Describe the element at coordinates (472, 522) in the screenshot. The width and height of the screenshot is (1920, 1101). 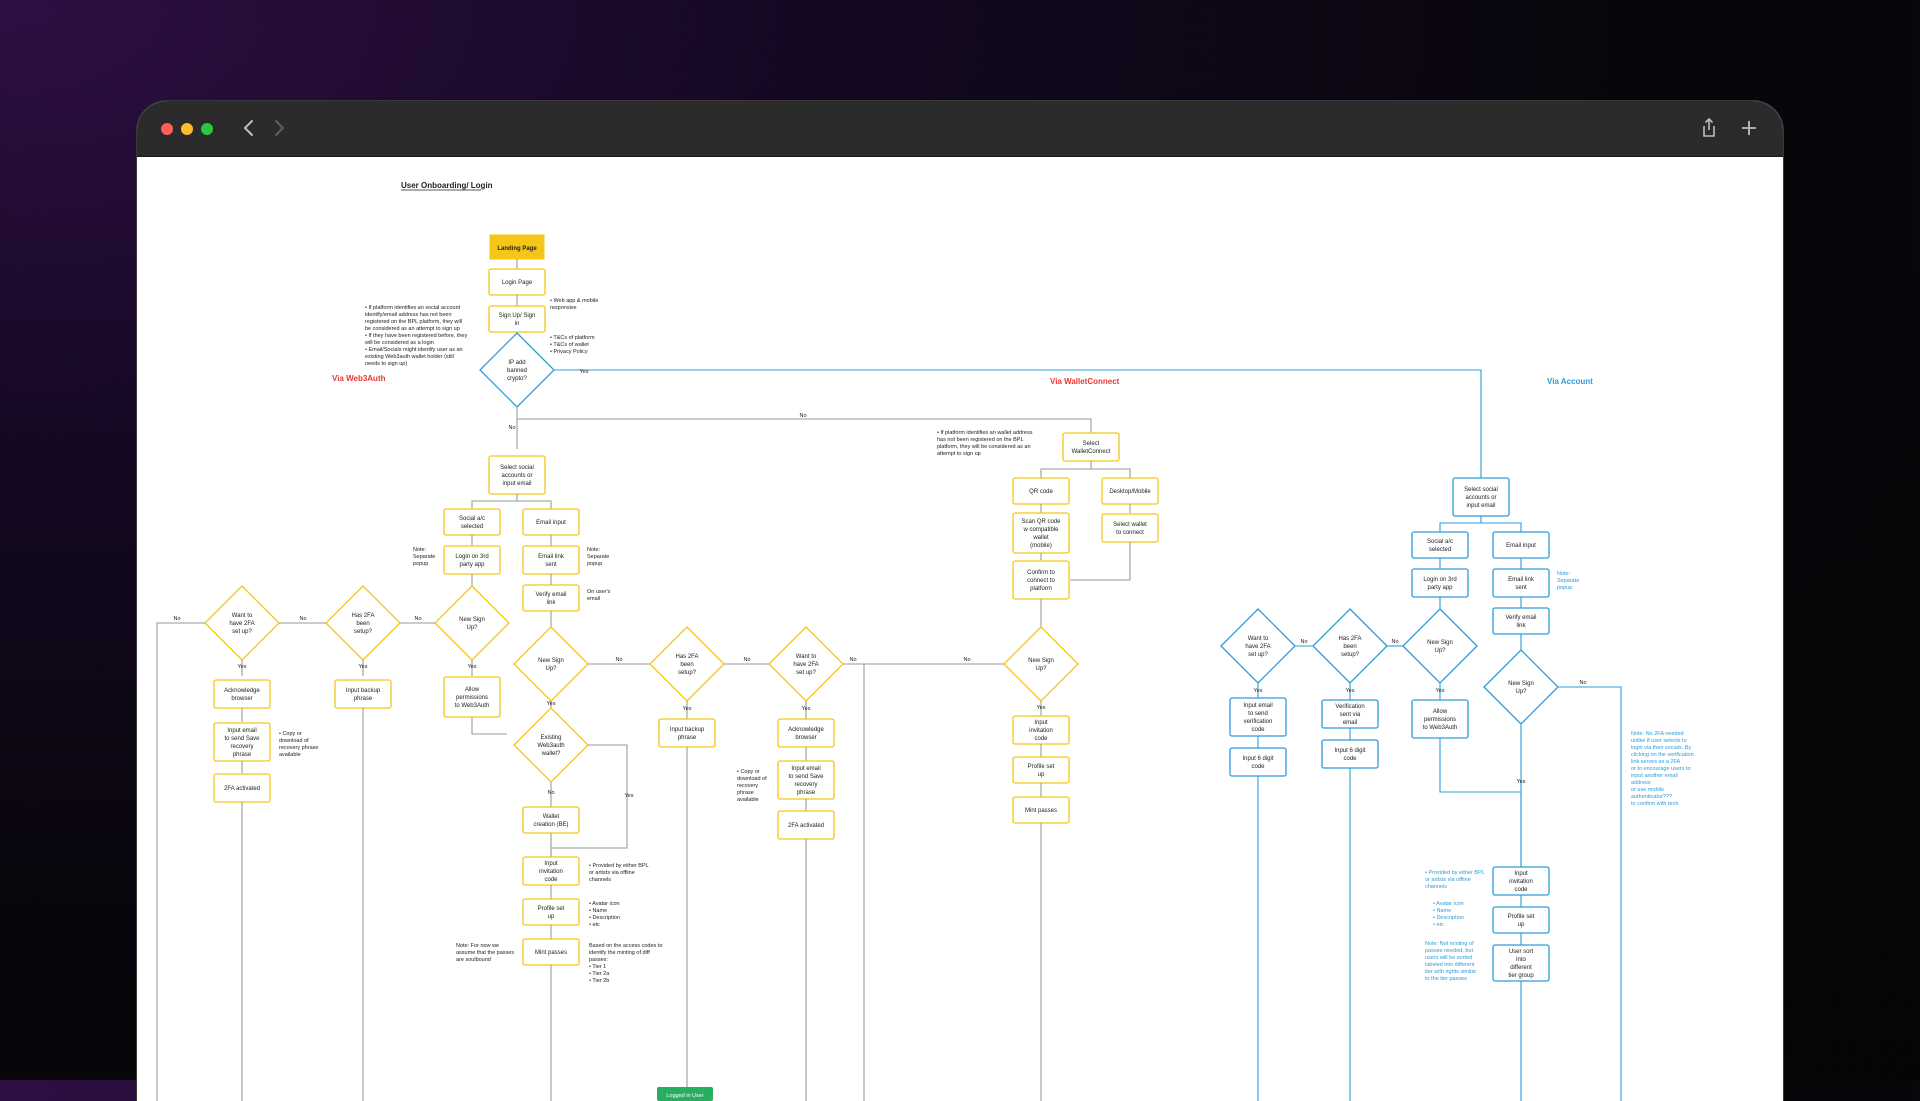
I see `social-selected-box` at that location.